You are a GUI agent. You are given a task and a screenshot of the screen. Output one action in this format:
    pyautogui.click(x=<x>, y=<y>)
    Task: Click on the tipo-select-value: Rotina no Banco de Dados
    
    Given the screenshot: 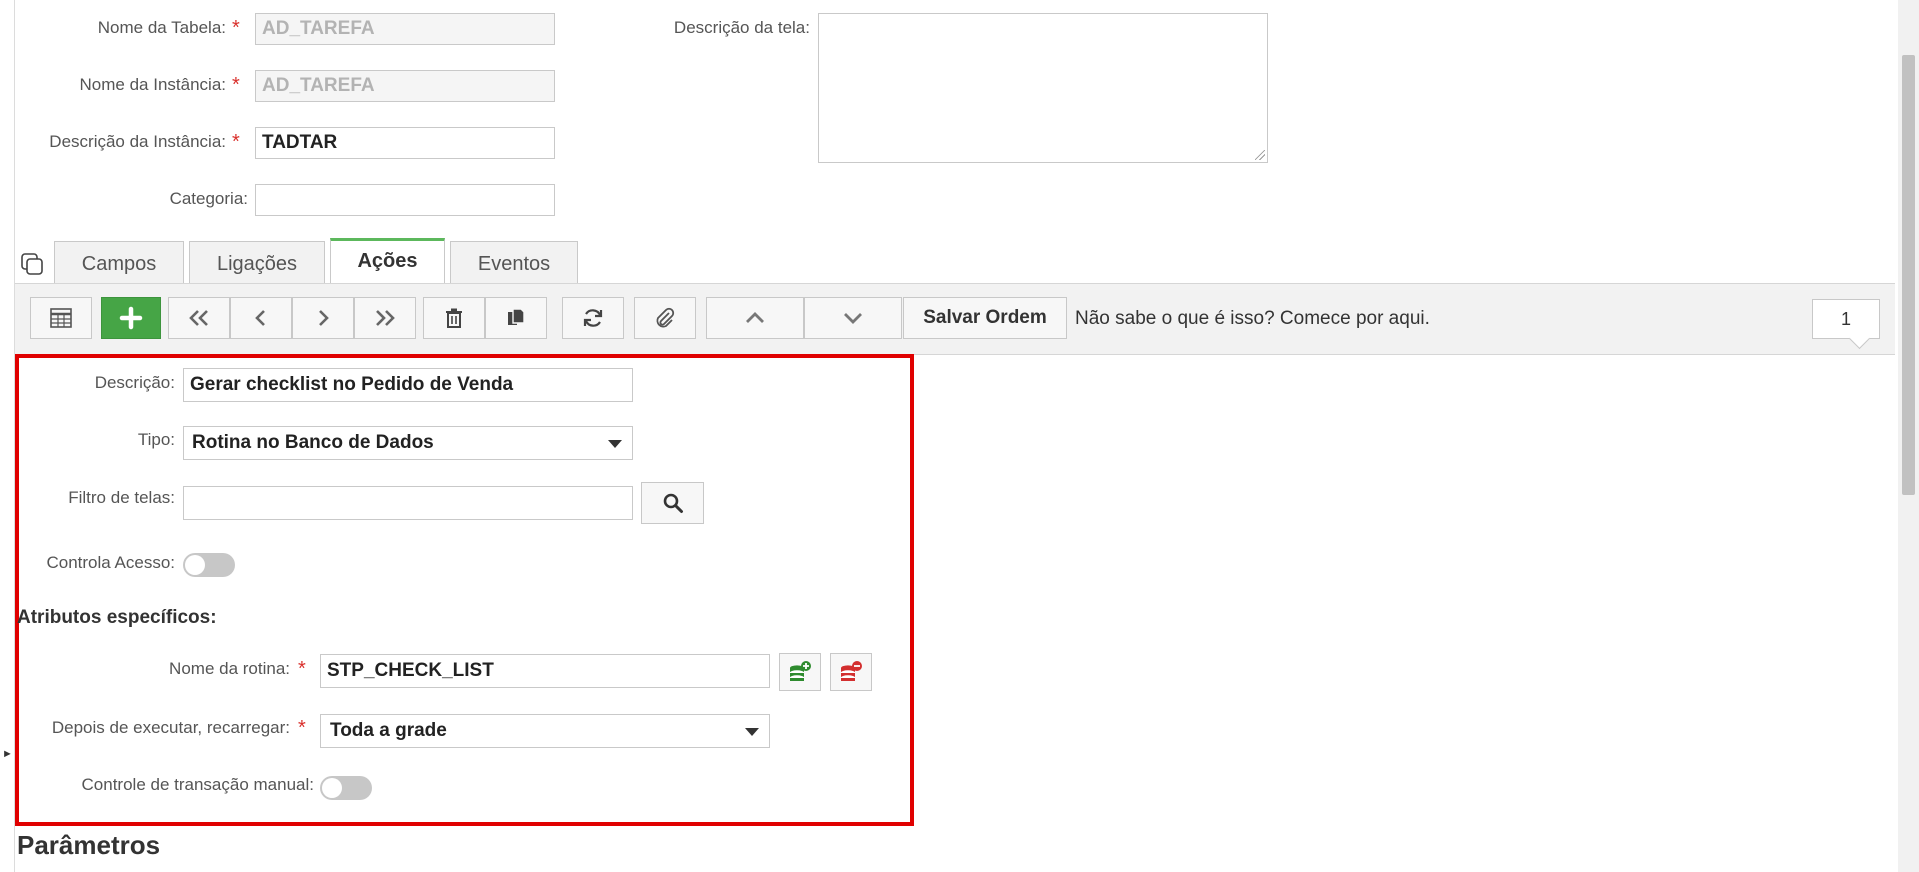 What is the action you would take?
    pyautogui.click(x=313, y=442)
    